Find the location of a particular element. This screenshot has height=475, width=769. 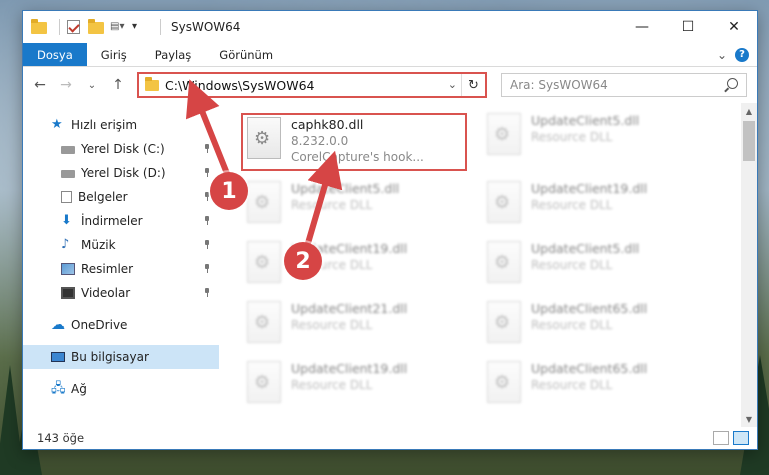

file-name: caphk80.dll is located at coordinates (327, 124).